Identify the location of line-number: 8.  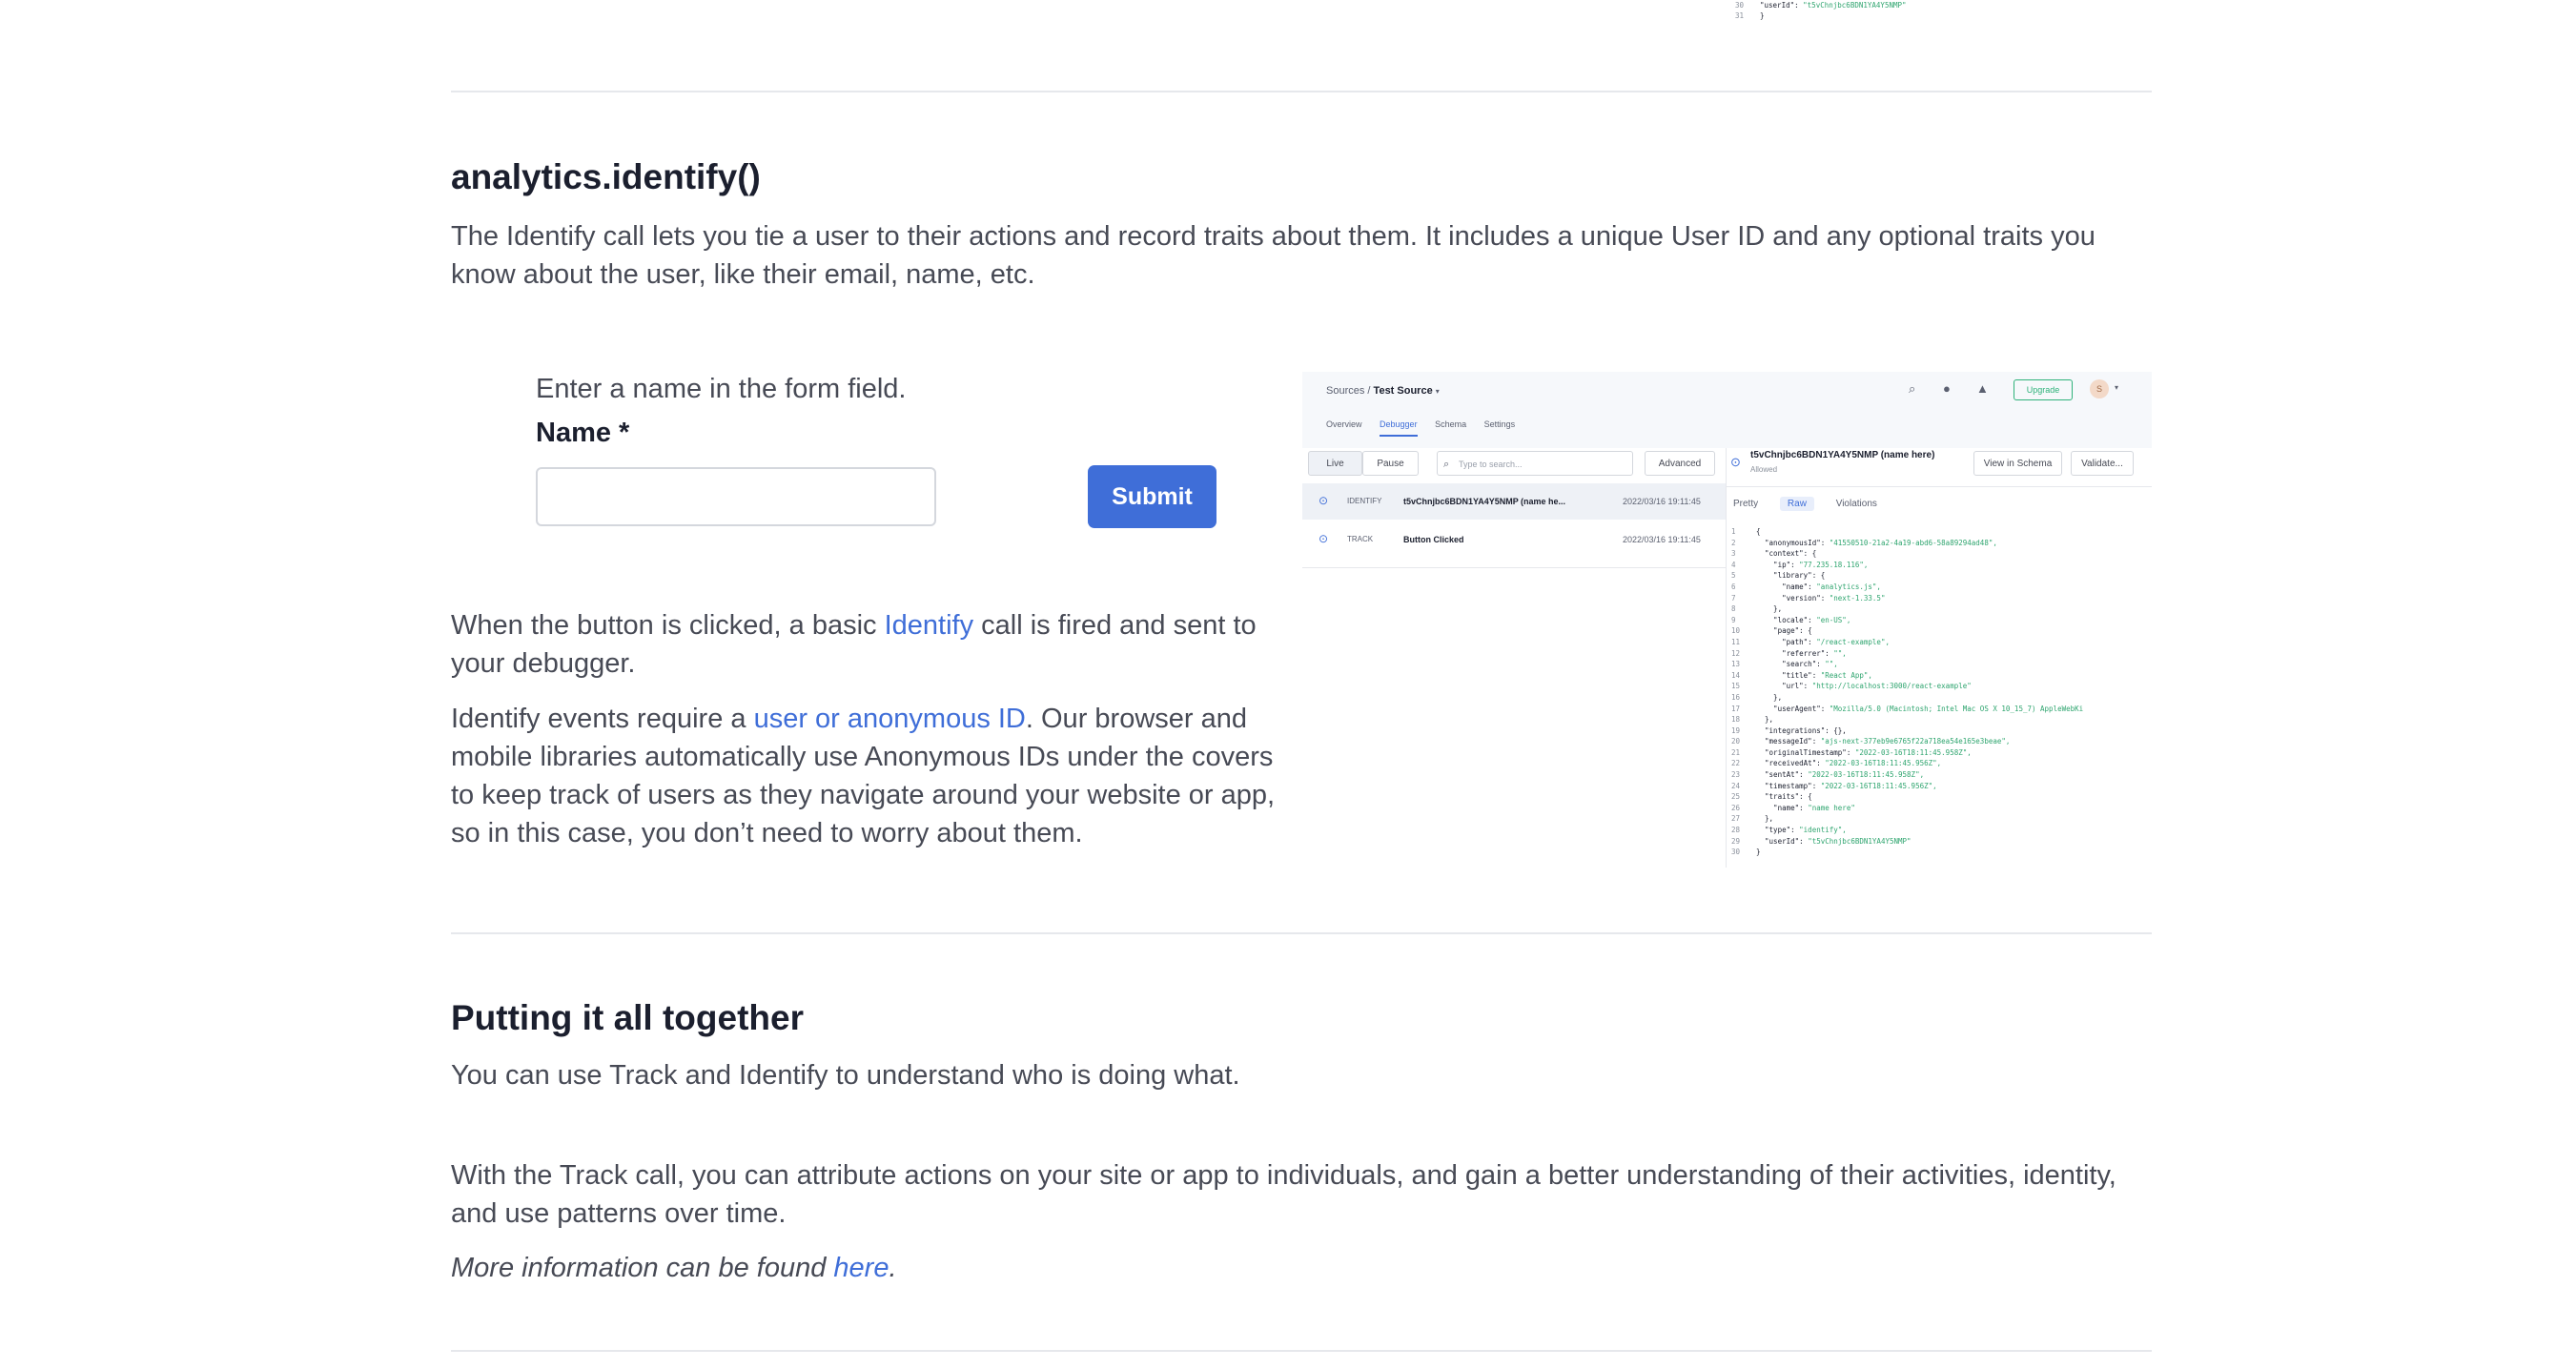
(1734, 609).